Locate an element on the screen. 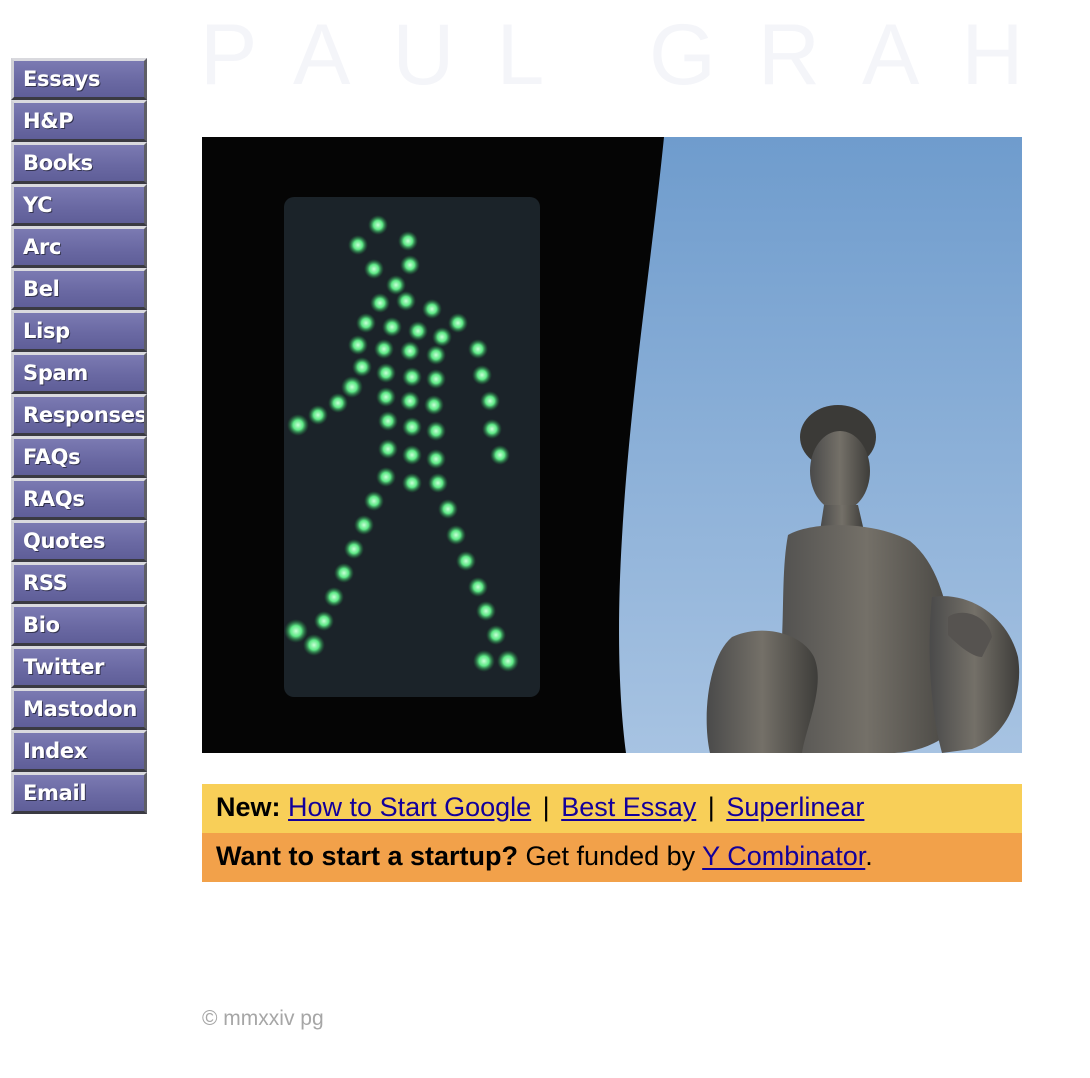 The image size is (1090, 1078). nav-button-essays: Essays is located at coordinates (79, 79).